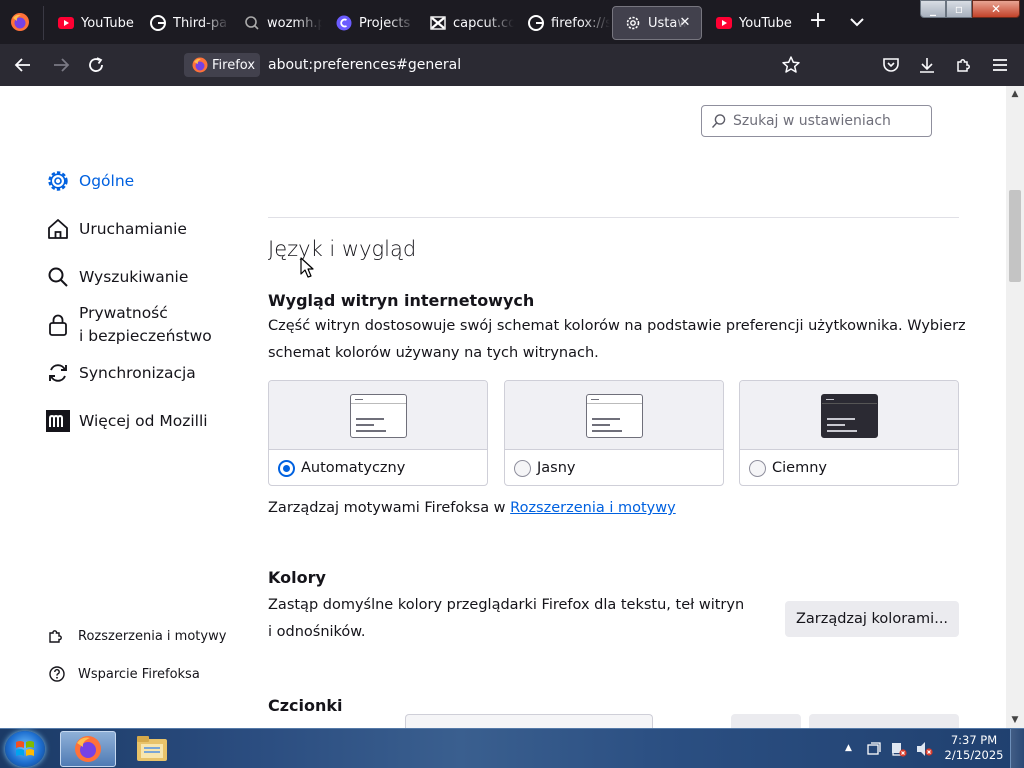  What do you see at coordinates (61, 65) in the screenshot?
I see `forward-button` at bounding box center [61, 65].